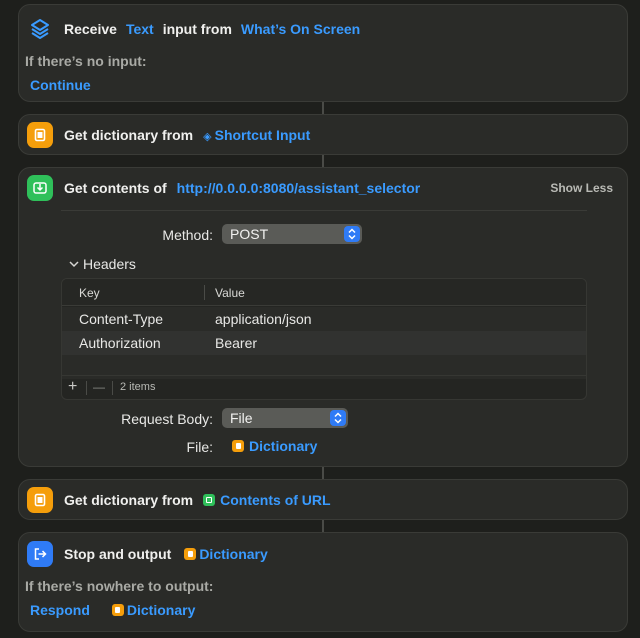 Image resolution: width=640 pixels, height=638 pixels. Describe the element at coordinates (120, 343) in the screenshot. I see `header-key-cell: Authorization` at that location.